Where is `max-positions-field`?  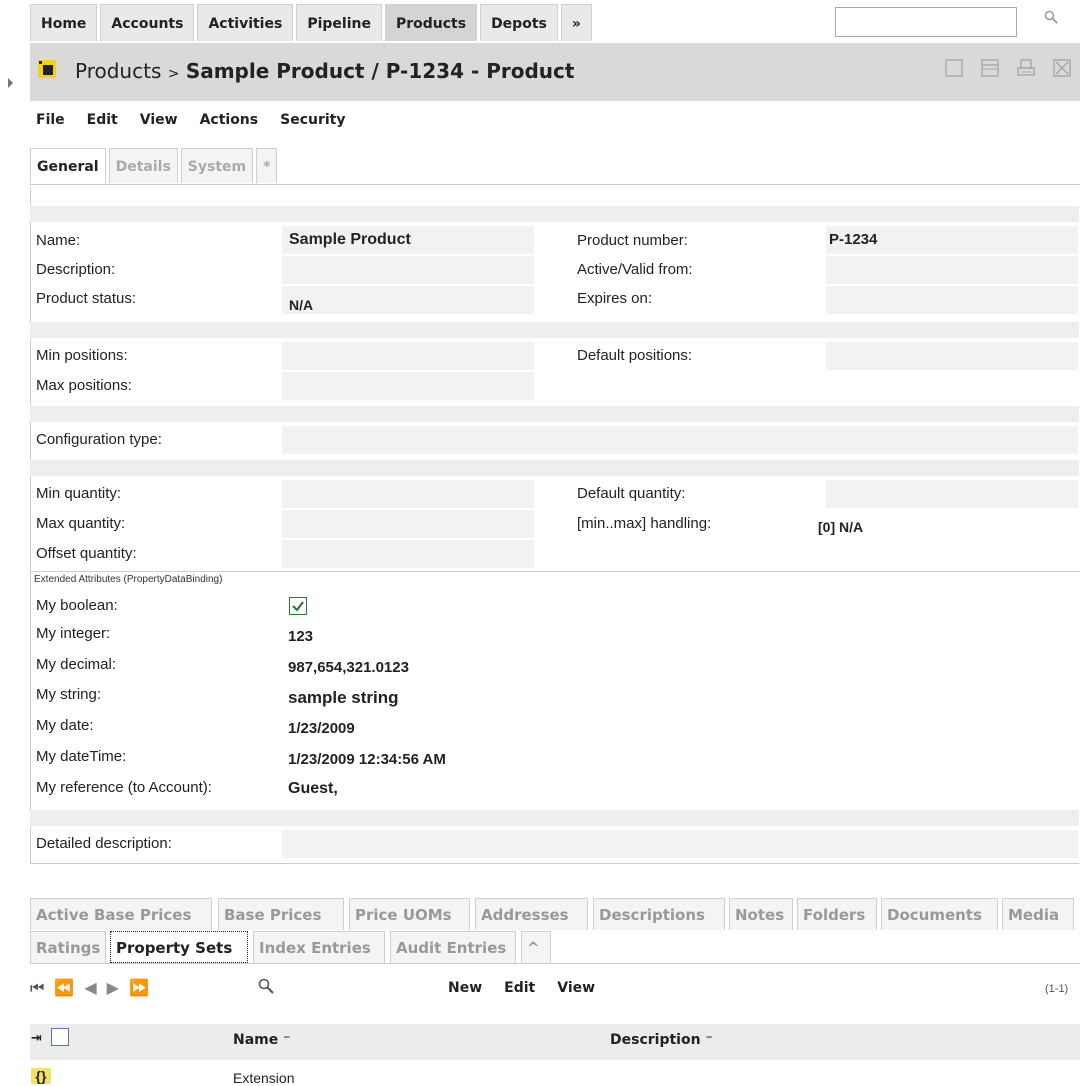 max-positions-field is located at coordinates (408, 386).